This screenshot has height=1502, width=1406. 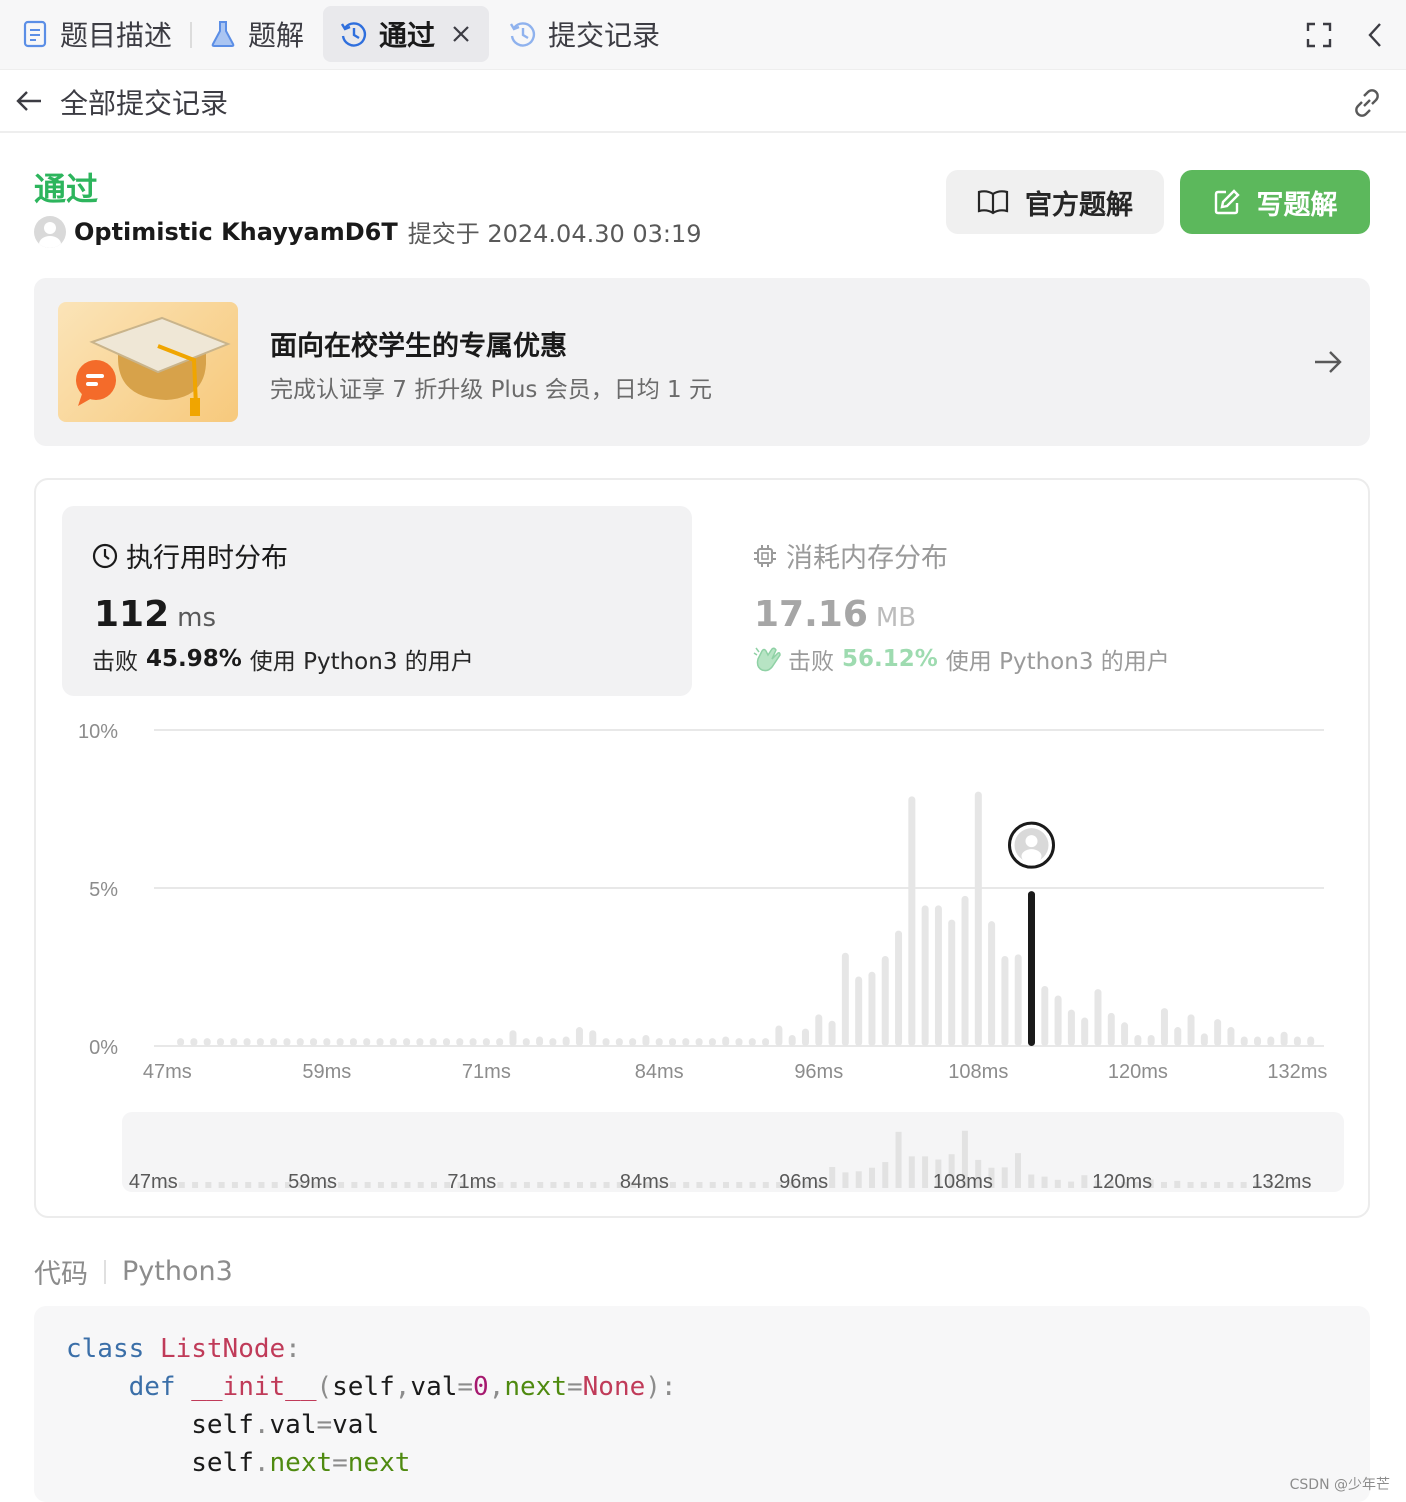 What do you see at coordinates (29, 101) in the screenshot?
I see `back-arrow-icon` at bounding box center [29, 101].